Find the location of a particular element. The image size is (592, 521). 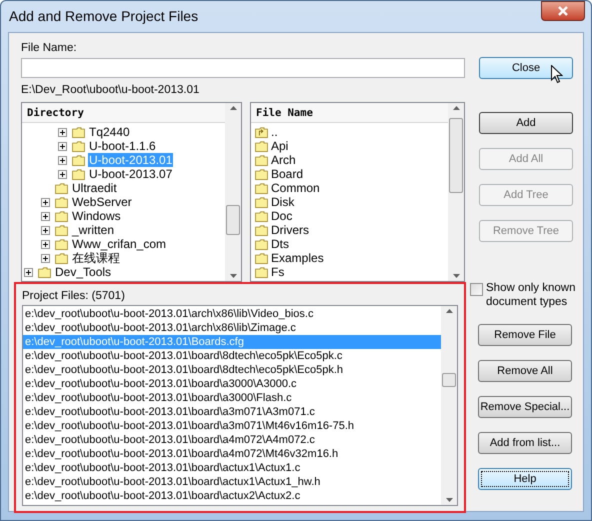

project-file-row: e:\dev_root\uboot\u-boot-2013.01\board\actux2\Actux2.c is located at coordinates (232, 496).